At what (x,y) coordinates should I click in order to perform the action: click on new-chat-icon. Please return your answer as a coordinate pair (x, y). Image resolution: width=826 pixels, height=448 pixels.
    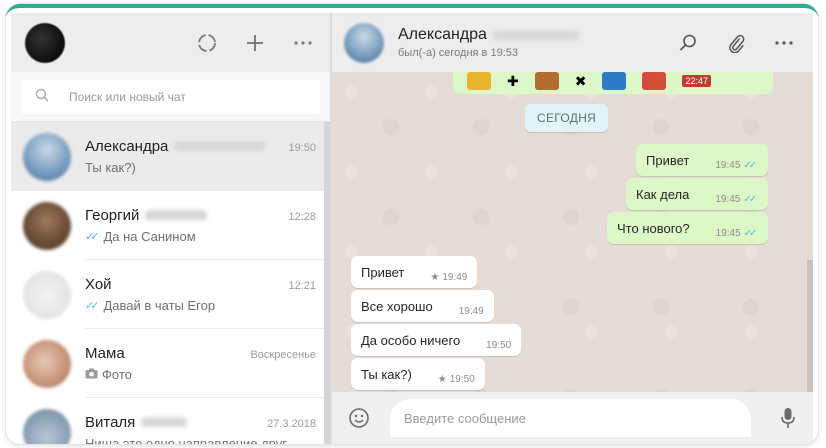
    Looking at the image, I should click on (255, 43).